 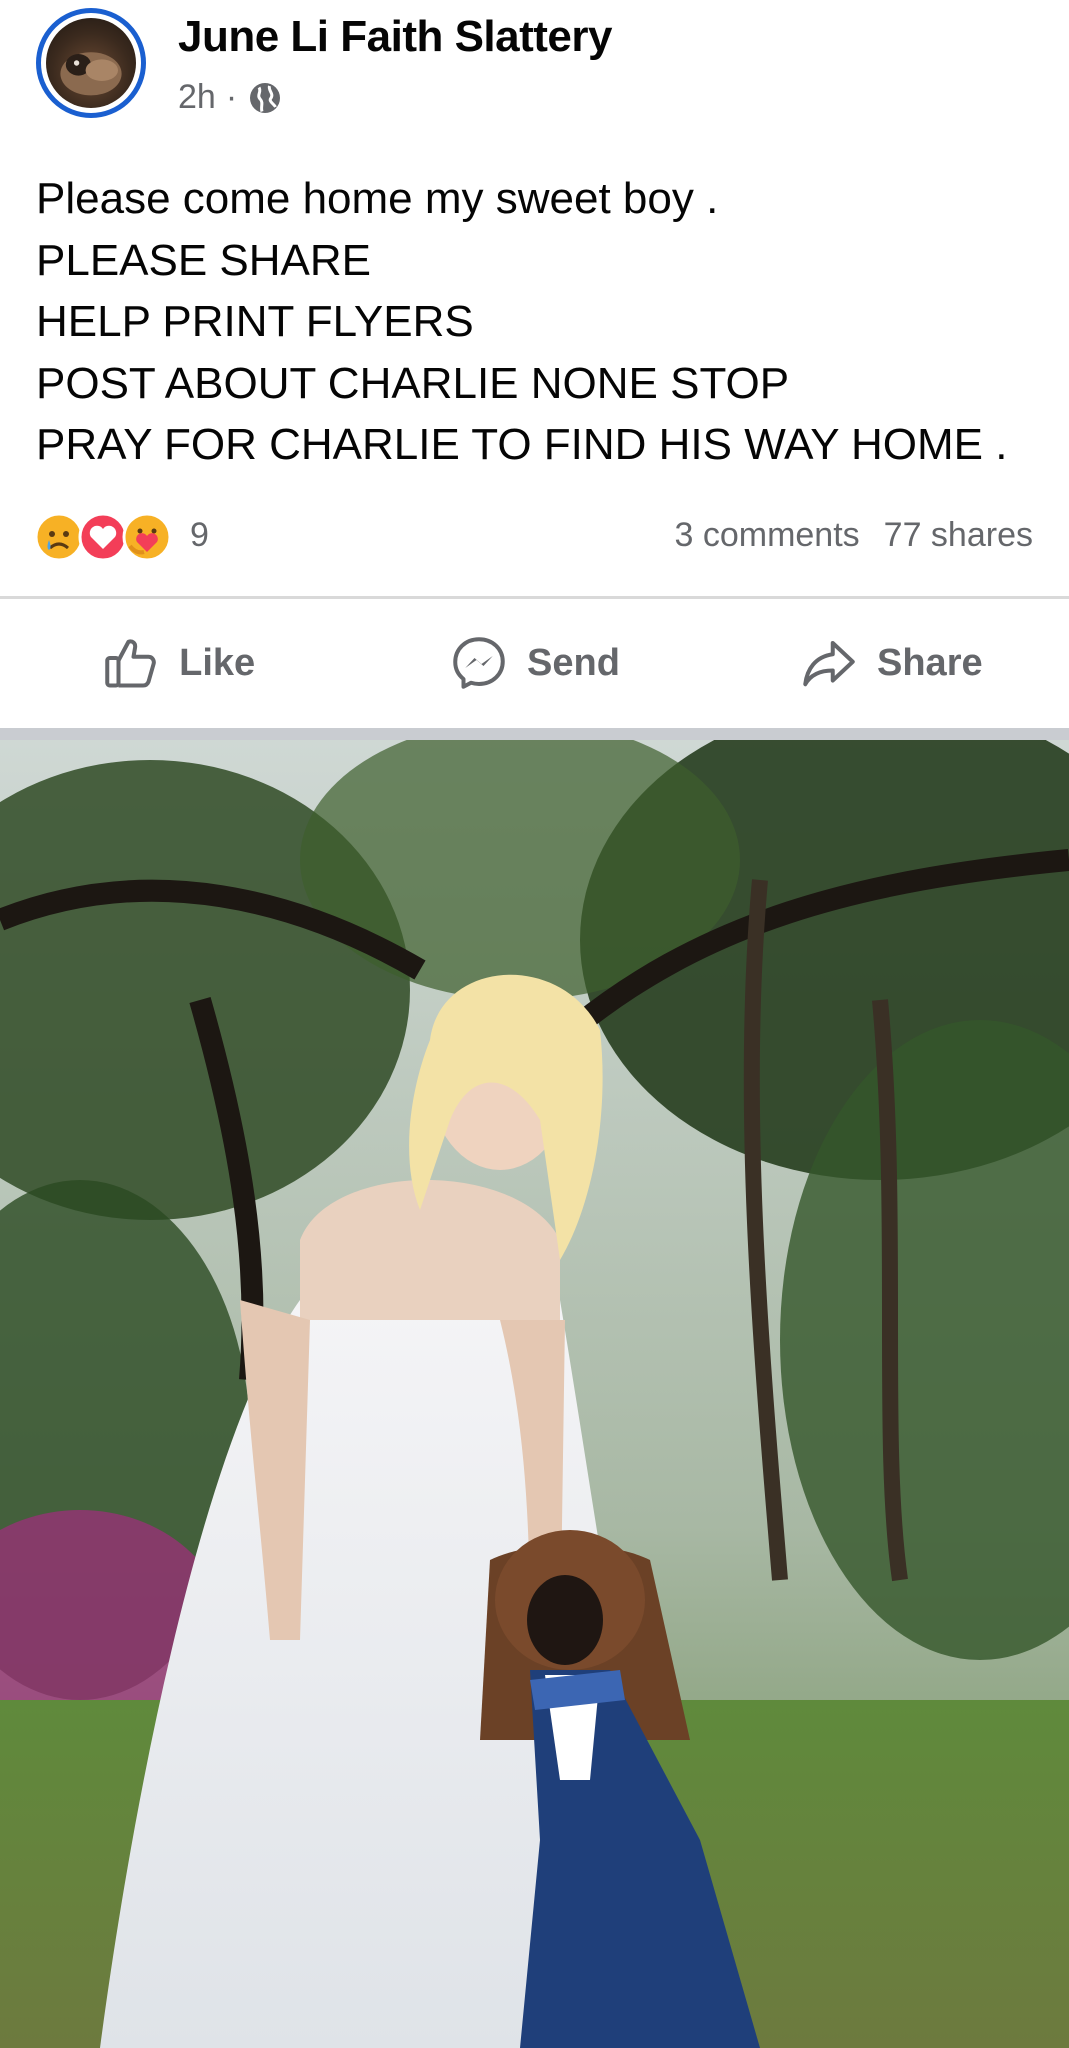 I want to click on shares-count: 77 shares, so click(x=958, y=535).